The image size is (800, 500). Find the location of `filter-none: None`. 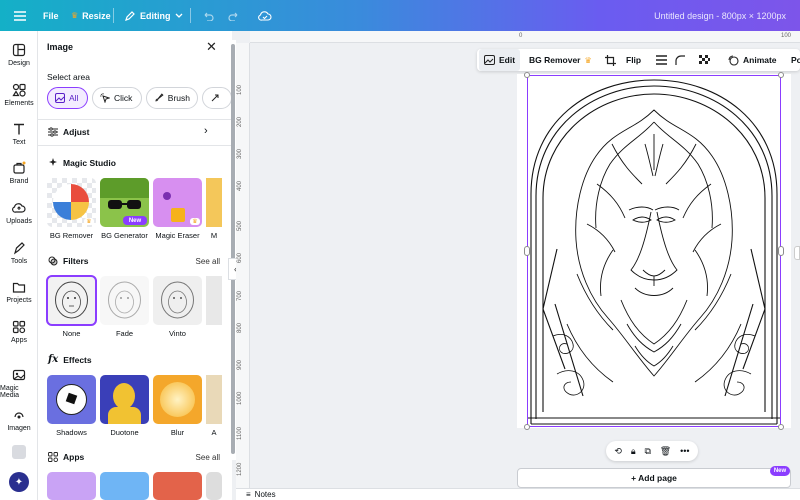

filter-none: None is located at coordinates (71, 306).